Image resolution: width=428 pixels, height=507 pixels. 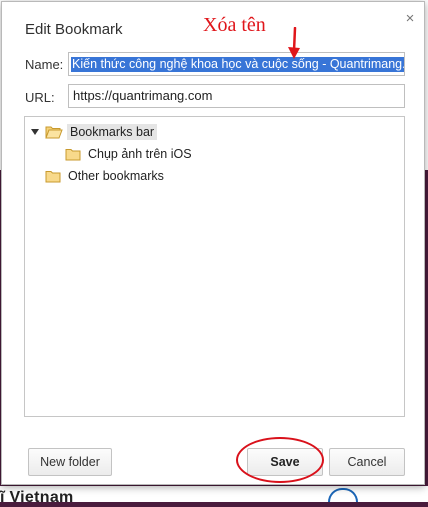 I want to click on cancel-button: Cancel, so click(x=367, y=462).